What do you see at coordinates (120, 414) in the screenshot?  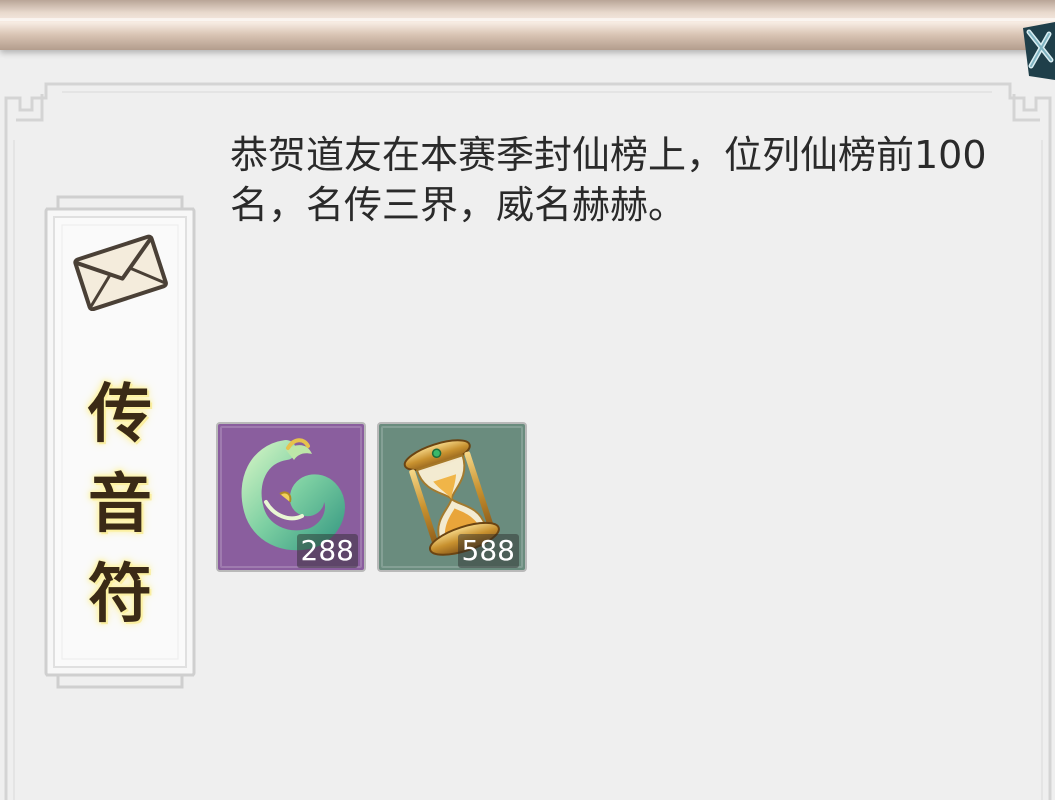 I see `banner-char-1: 传` at bounding box center [120, 414].